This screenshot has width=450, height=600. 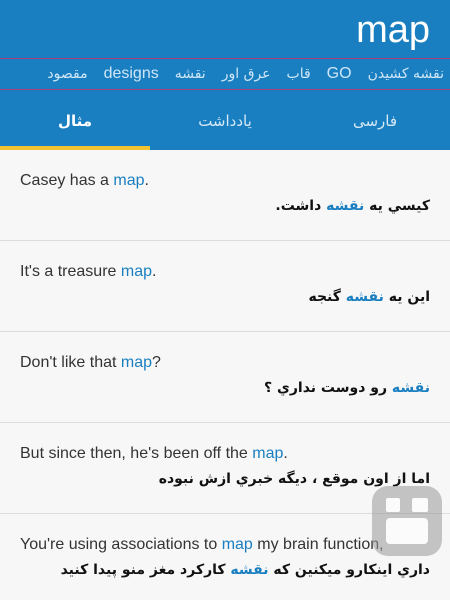 I want to click on example-english: It's a treasure map., so click(x=88, y=271).